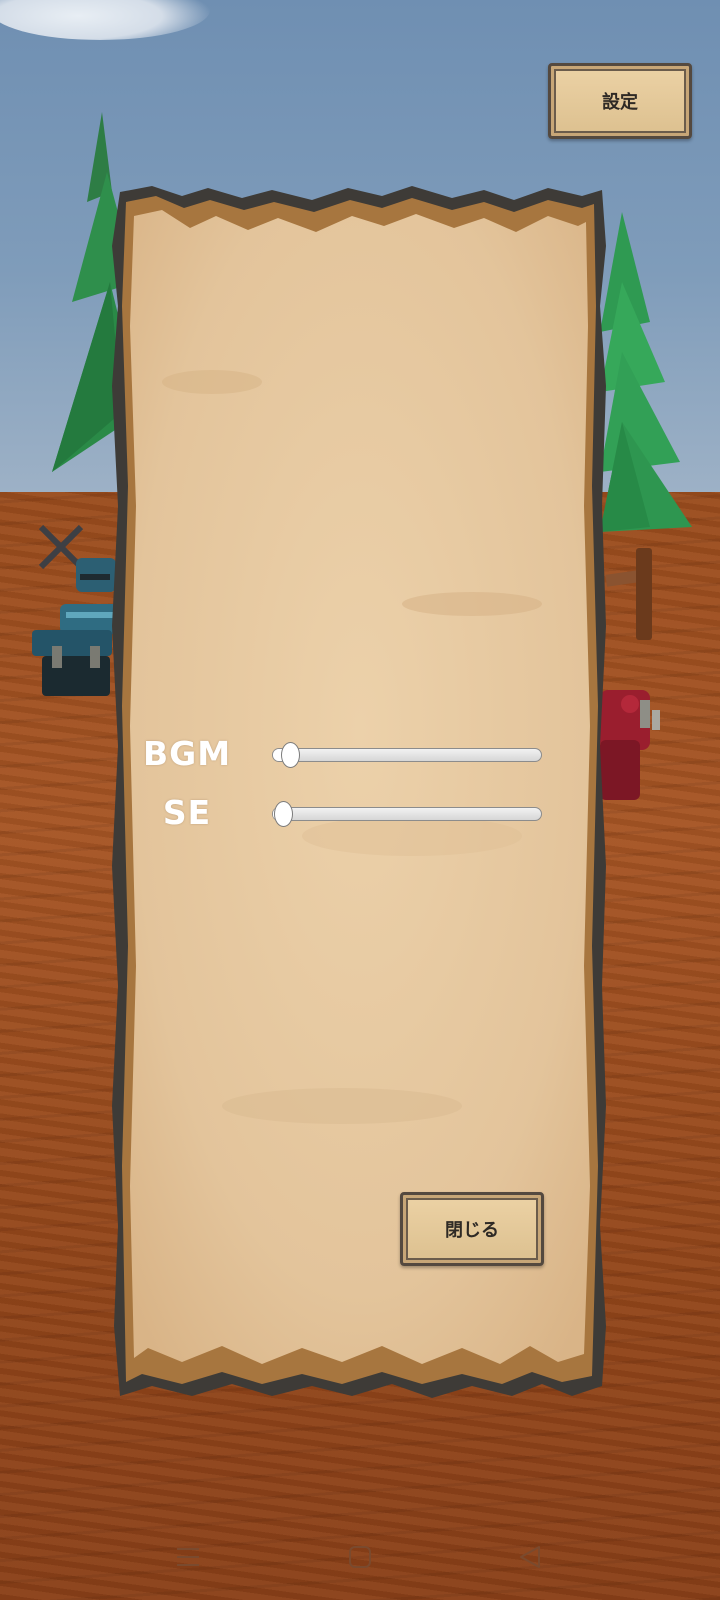 The height and width of the screenshot is (1600, 720). What do you see at coordinates (644, 594) in the screenshot?
I see `fence-post` at bounding box center [644, 594].